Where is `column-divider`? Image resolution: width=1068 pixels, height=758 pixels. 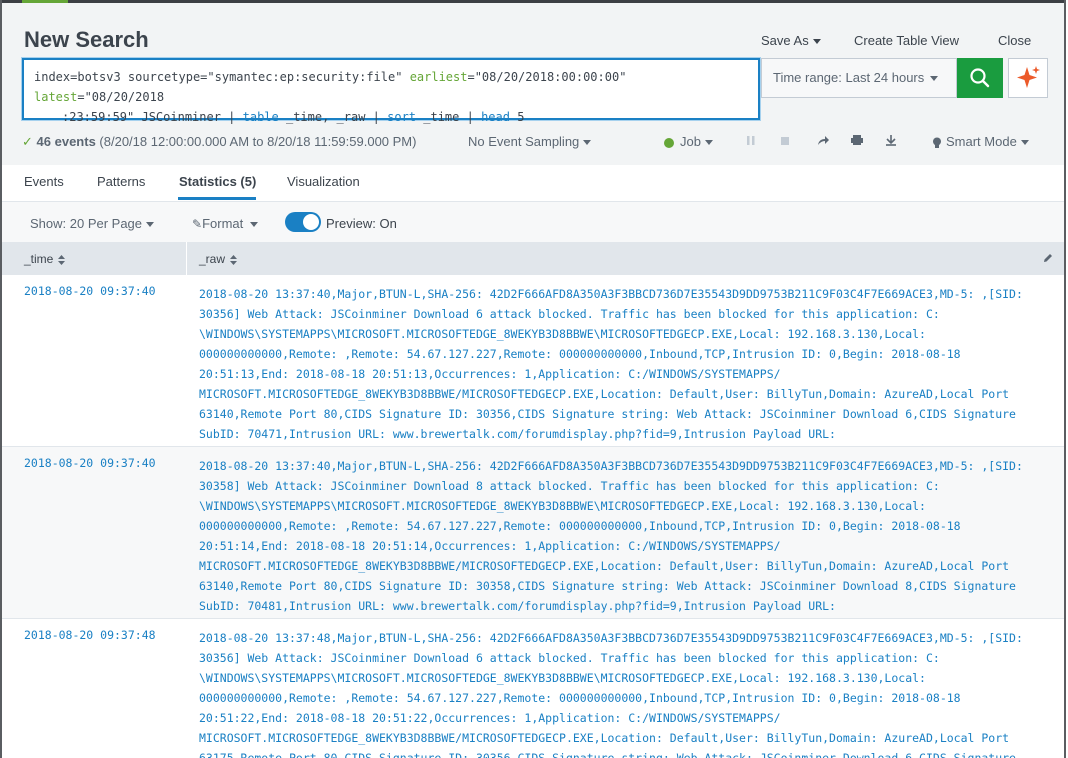
column-divider is located at coordinates (186, 258).